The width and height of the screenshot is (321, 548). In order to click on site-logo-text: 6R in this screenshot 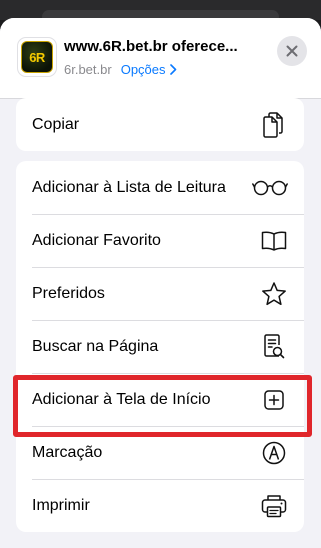, I will do `click(37, 57)`.